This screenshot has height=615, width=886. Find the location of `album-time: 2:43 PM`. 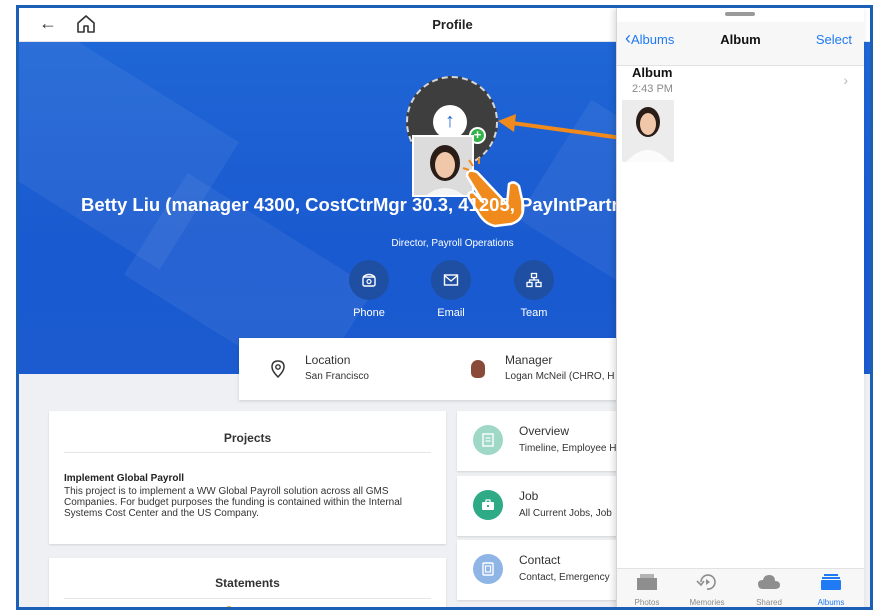

album-time: 2:43 PM is located at coordinates (652, 89).